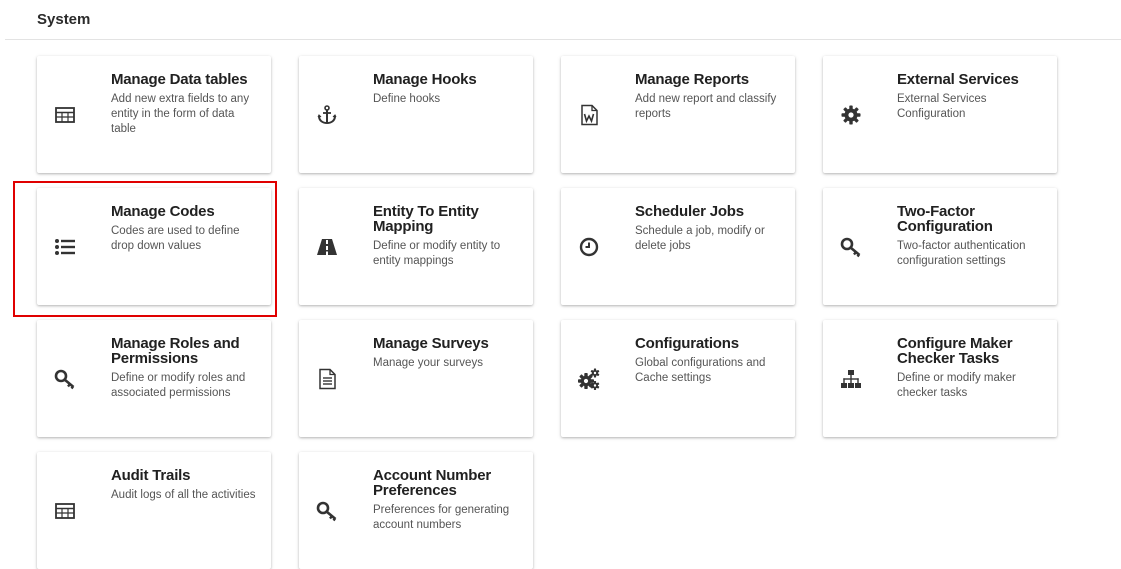 The image size is (1121, 569). Describe the element at coordinates (151, 475) in the screenshot. I see `card-title: Audit Trails` at that location.